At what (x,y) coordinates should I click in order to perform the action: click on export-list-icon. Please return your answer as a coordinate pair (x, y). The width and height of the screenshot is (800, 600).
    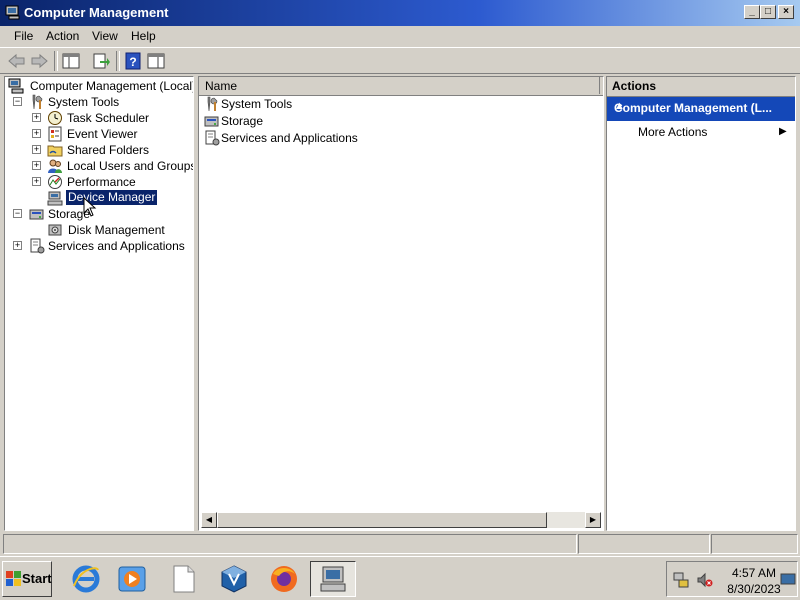
    Looking at the image, I should click on (101, 61).